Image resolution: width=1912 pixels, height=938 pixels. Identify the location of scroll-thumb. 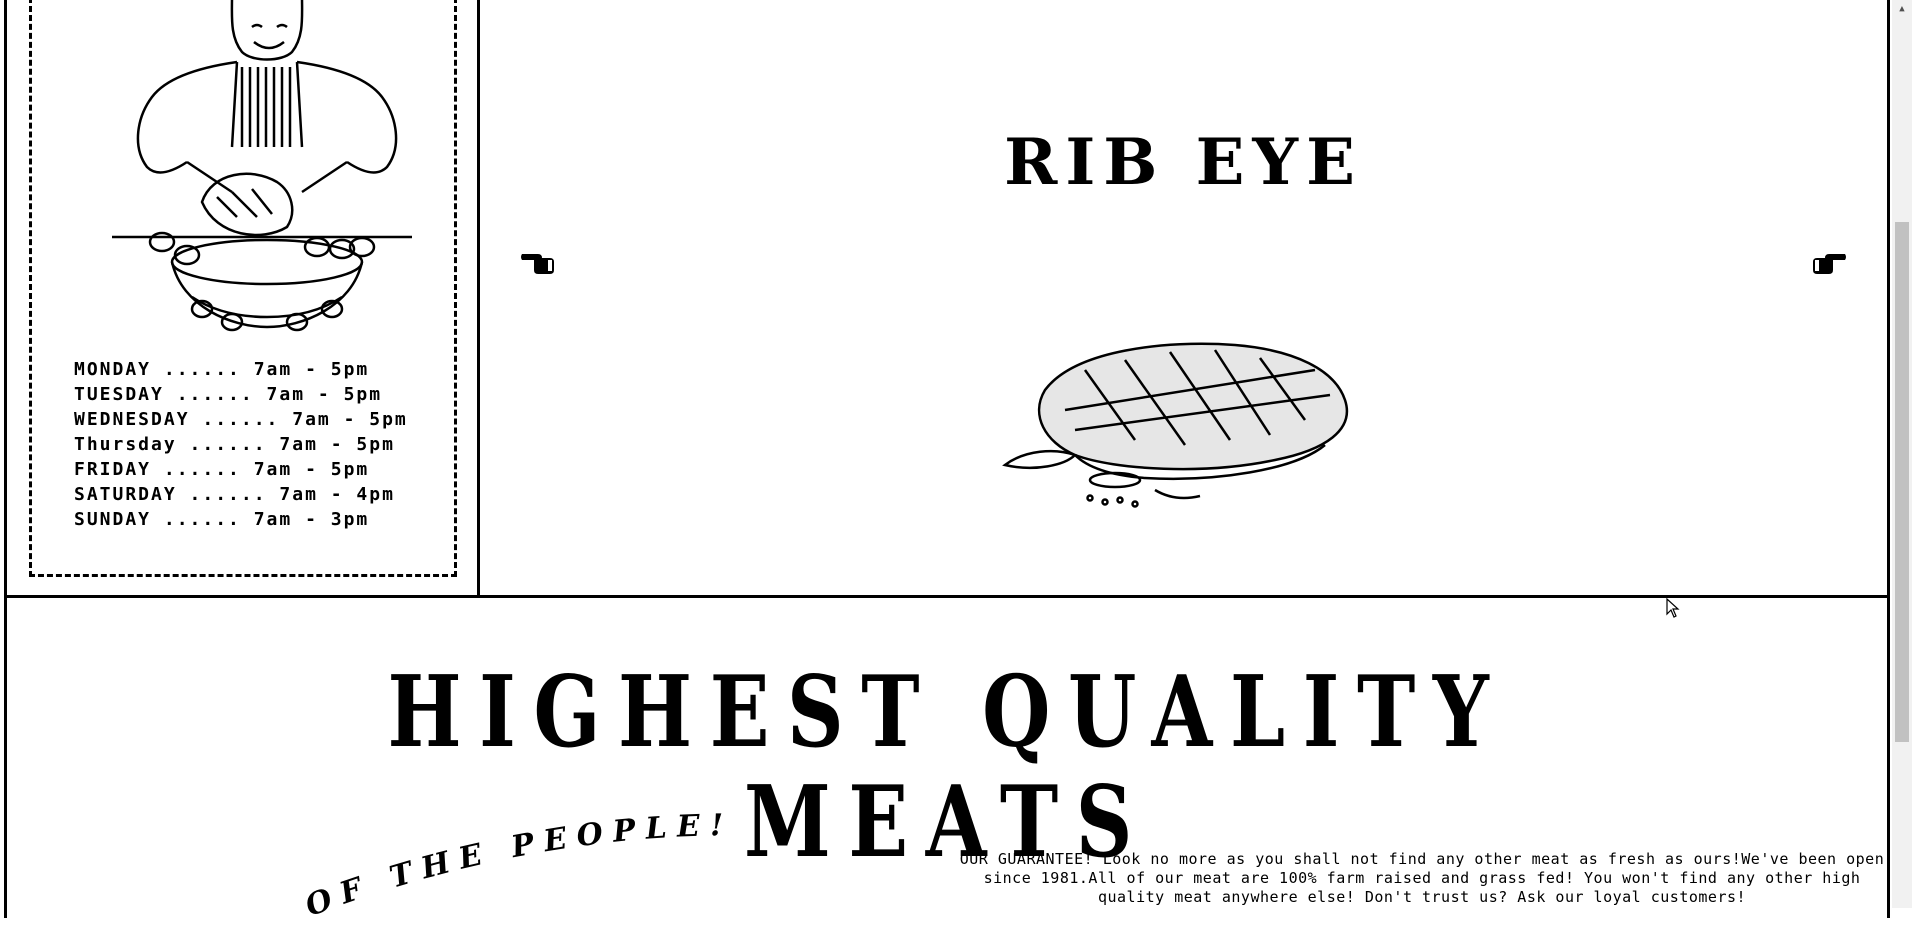
(1902, 482).